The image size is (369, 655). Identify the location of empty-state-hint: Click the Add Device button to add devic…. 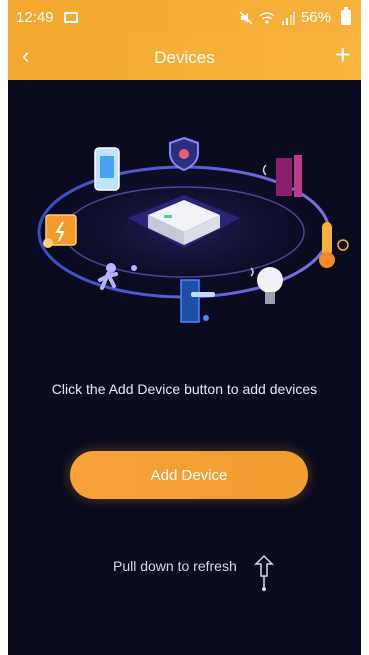
(184, 389).